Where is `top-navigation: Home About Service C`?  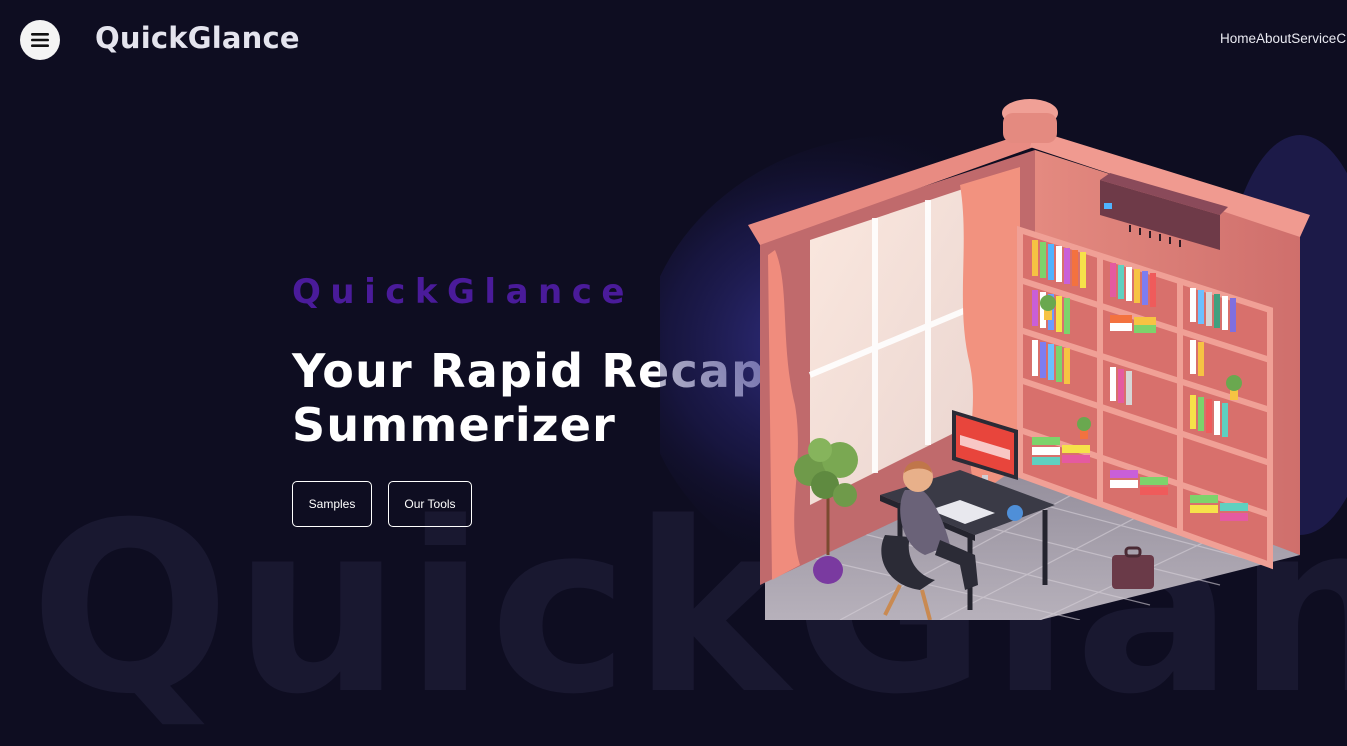
top-navigation: Home About Service C is located at coordinates (1283, 38).